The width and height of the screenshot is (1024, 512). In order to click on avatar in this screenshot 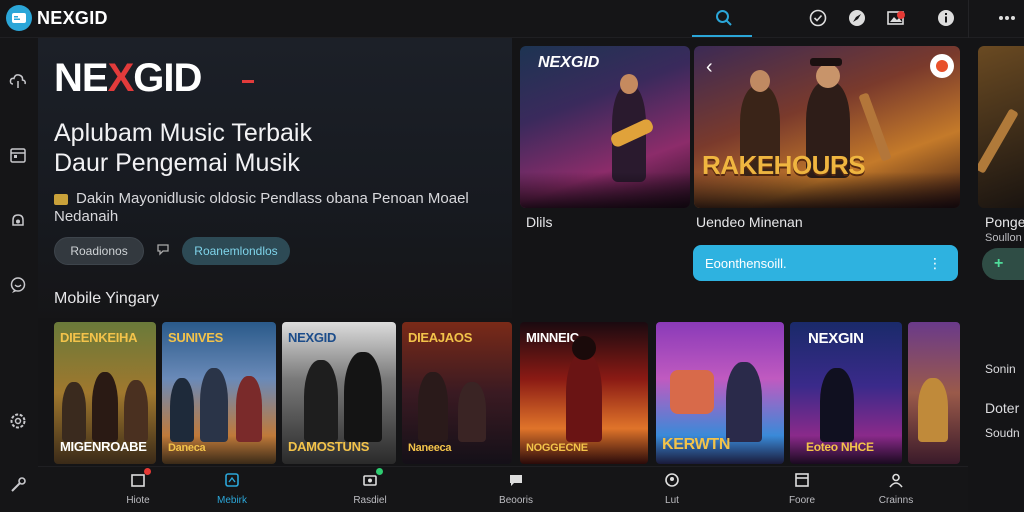, I will do `click(942, 66)`.